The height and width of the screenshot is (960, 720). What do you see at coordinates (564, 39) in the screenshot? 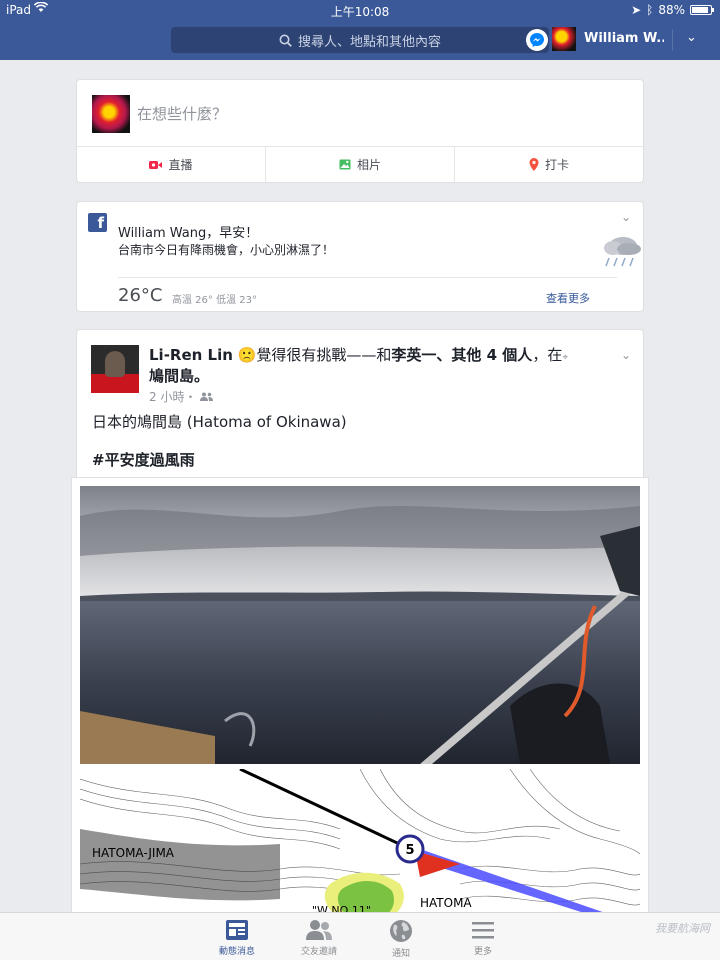
I see `profile-avatar` at bounding box center [564, 39].